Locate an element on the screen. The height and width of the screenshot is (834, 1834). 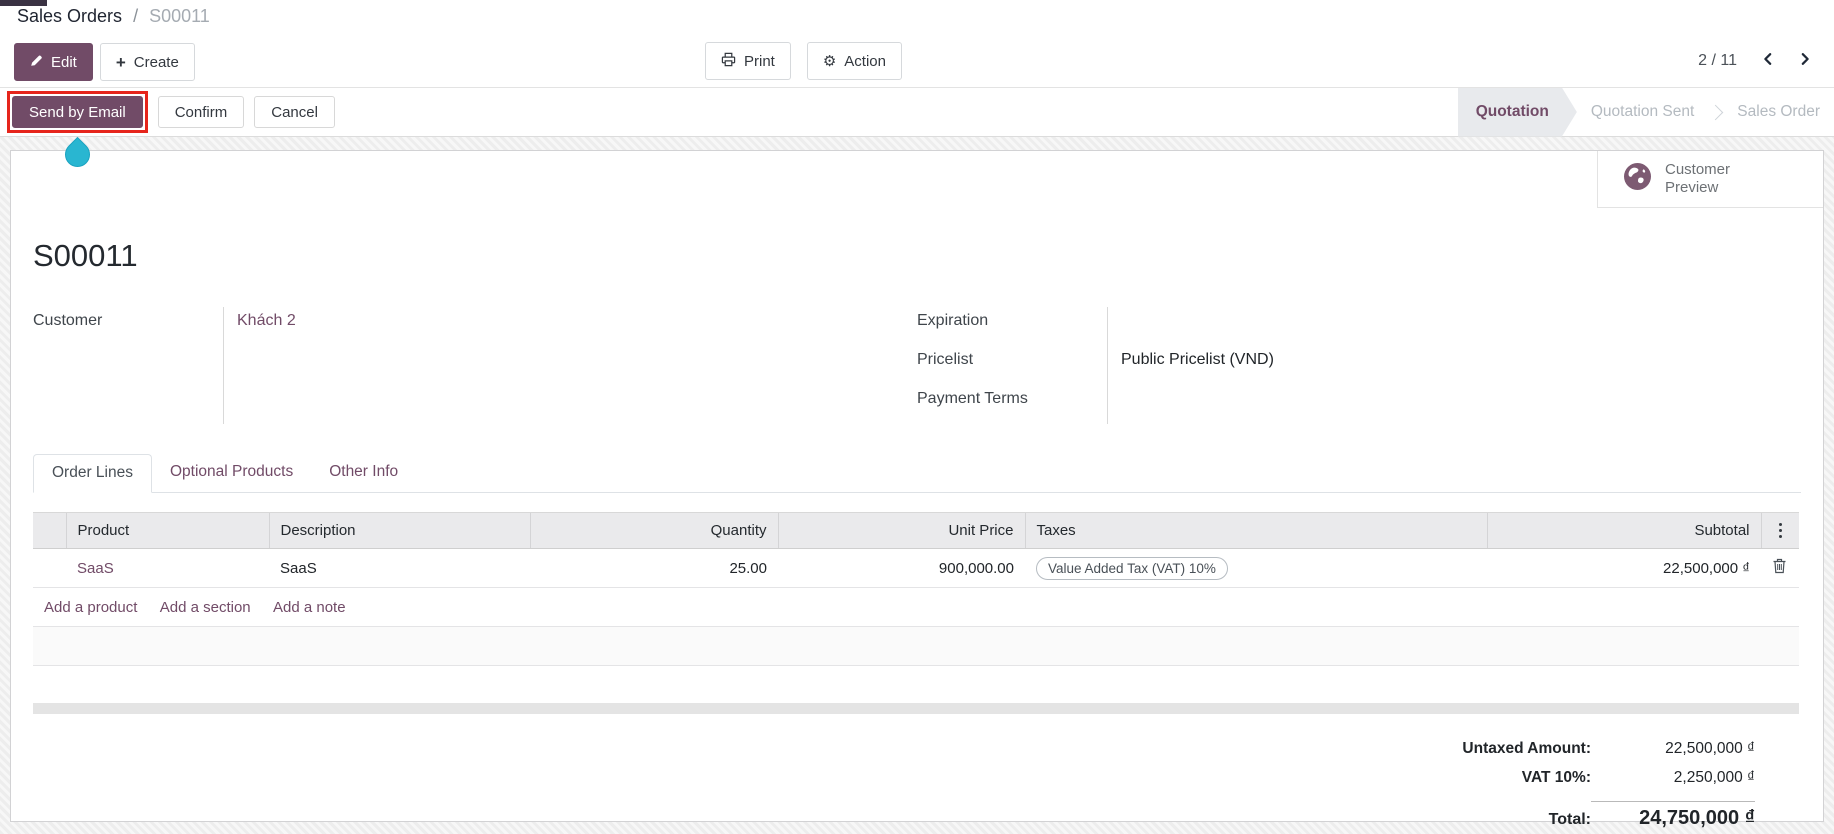
column-header-taxes: Taxes is located at coordinates (1255, 531).